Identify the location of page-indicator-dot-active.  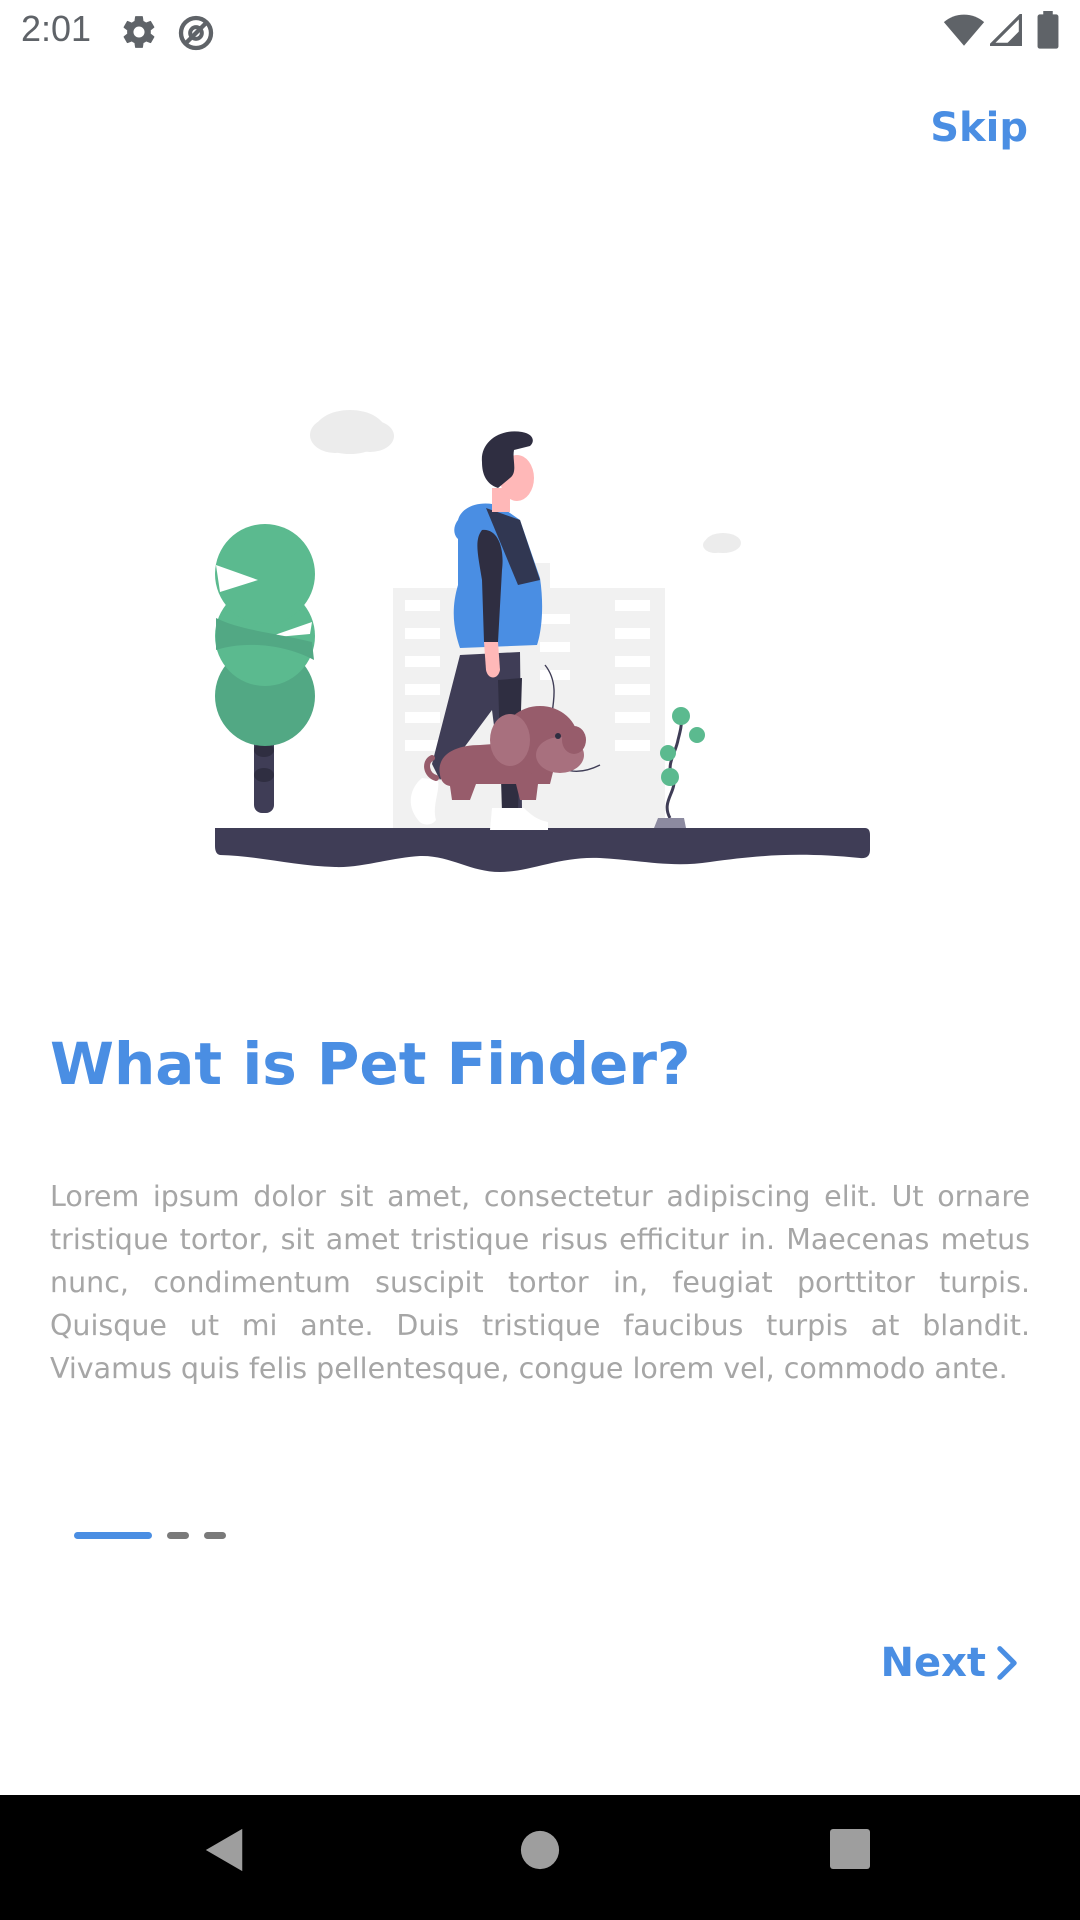
(113, 1535).